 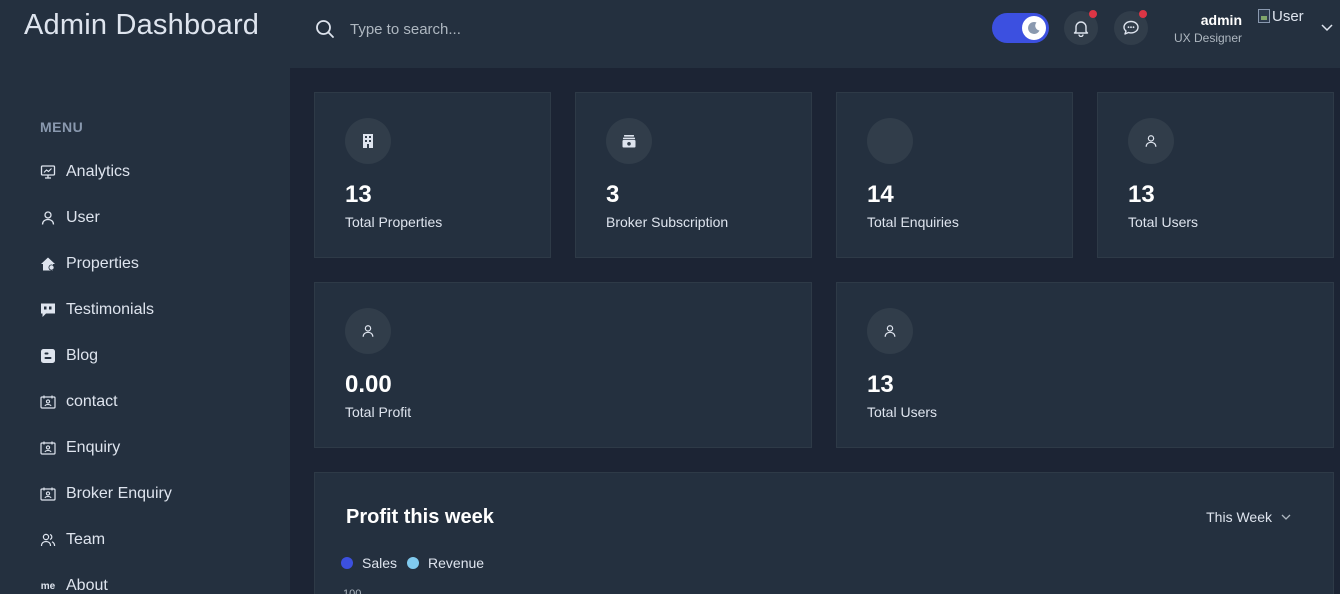 I want to click on sidebar-item-label: Properties, so click(x=102, y=263).